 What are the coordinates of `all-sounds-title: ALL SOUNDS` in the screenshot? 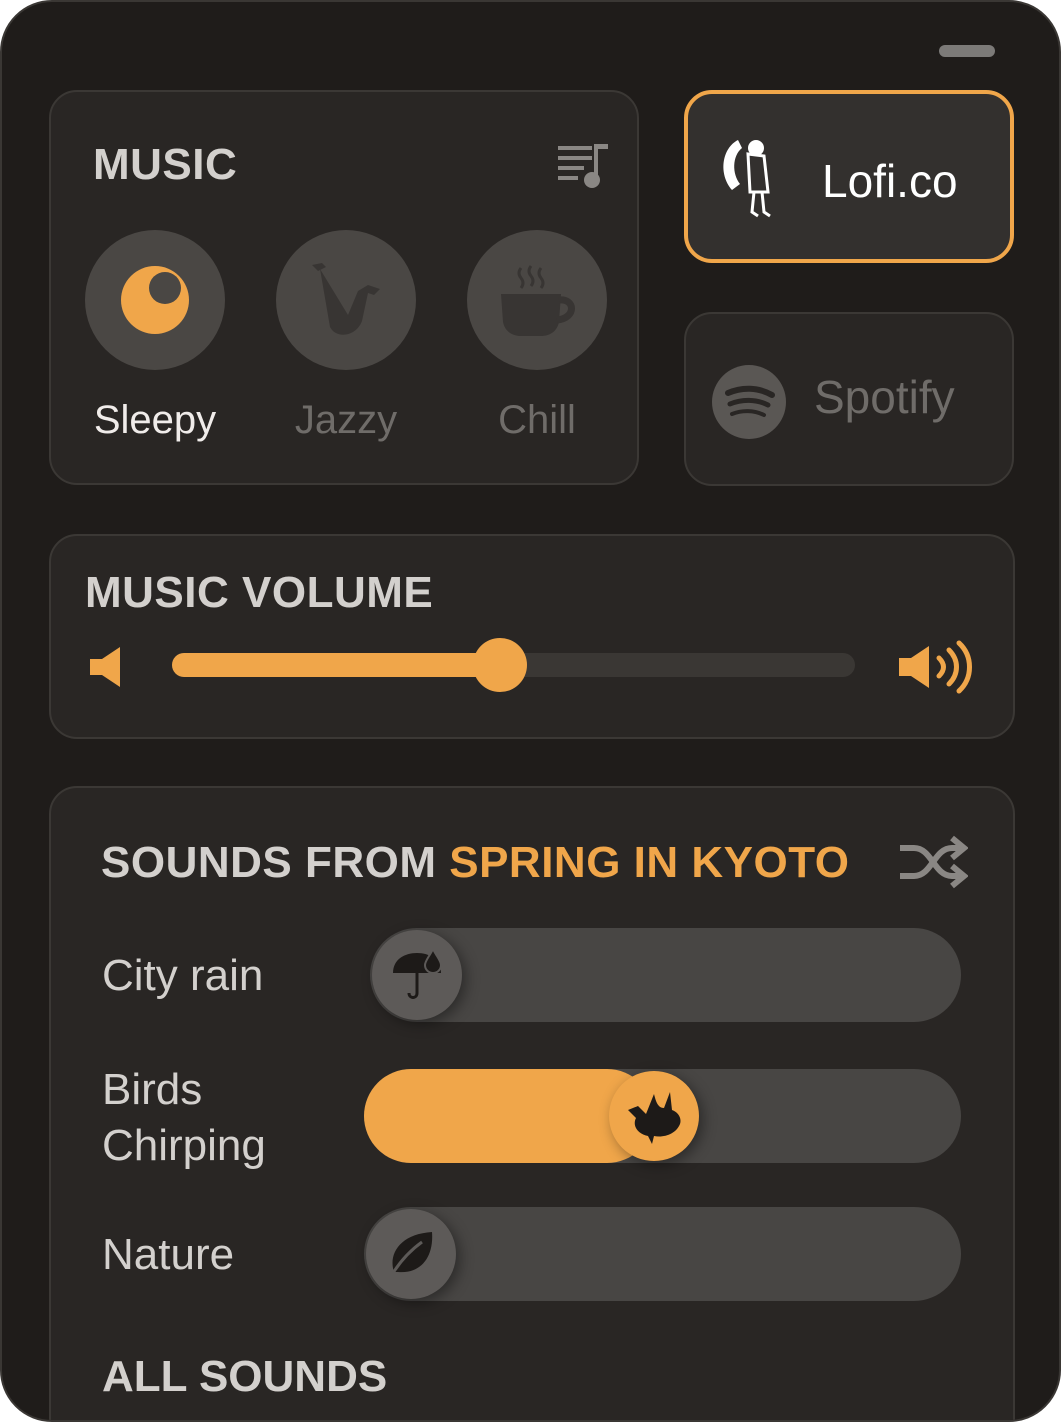 It's located at (245, 1376).